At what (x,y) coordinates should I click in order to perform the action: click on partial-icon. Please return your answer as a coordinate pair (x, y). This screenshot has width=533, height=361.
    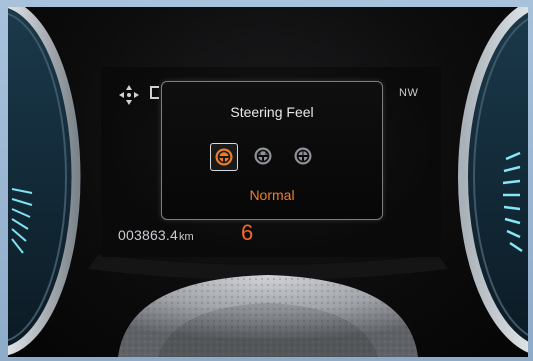
    Looking at the image, I should click on (154, 92).